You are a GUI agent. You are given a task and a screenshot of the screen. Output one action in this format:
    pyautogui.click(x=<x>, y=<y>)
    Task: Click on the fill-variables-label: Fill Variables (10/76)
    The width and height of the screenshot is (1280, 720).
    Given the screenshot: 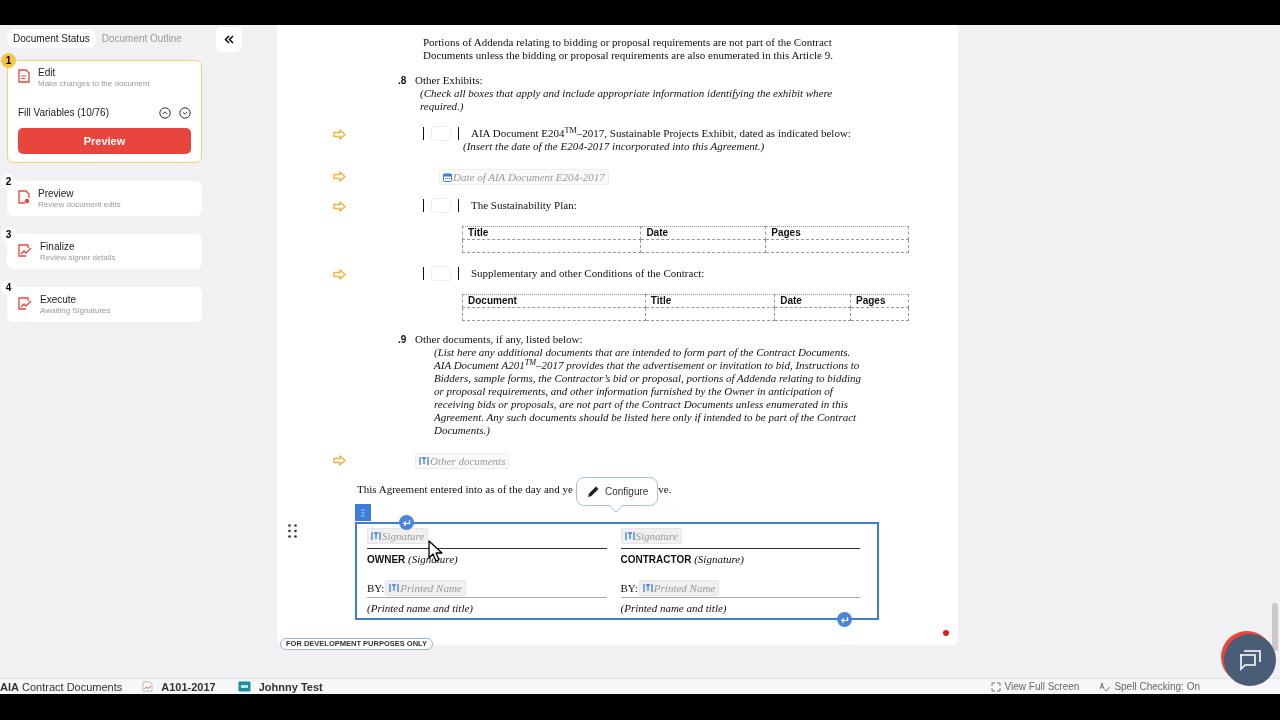 What is the action you would take?
    pyautogui.click(x=63, y=113)
    